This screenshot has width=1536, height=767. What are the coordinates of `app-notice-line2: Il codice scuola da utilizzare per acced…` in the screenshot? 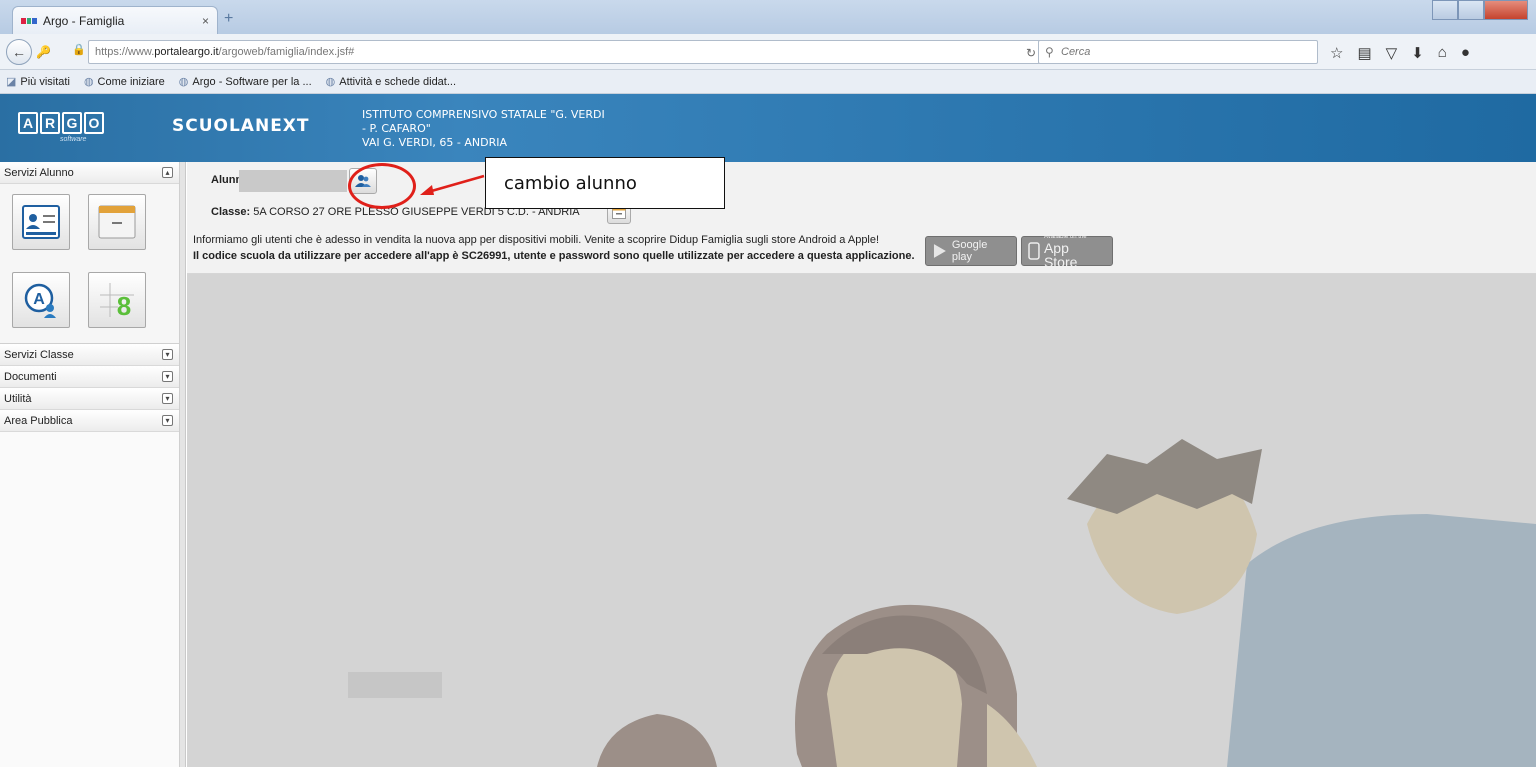 It's located at (554, 256).